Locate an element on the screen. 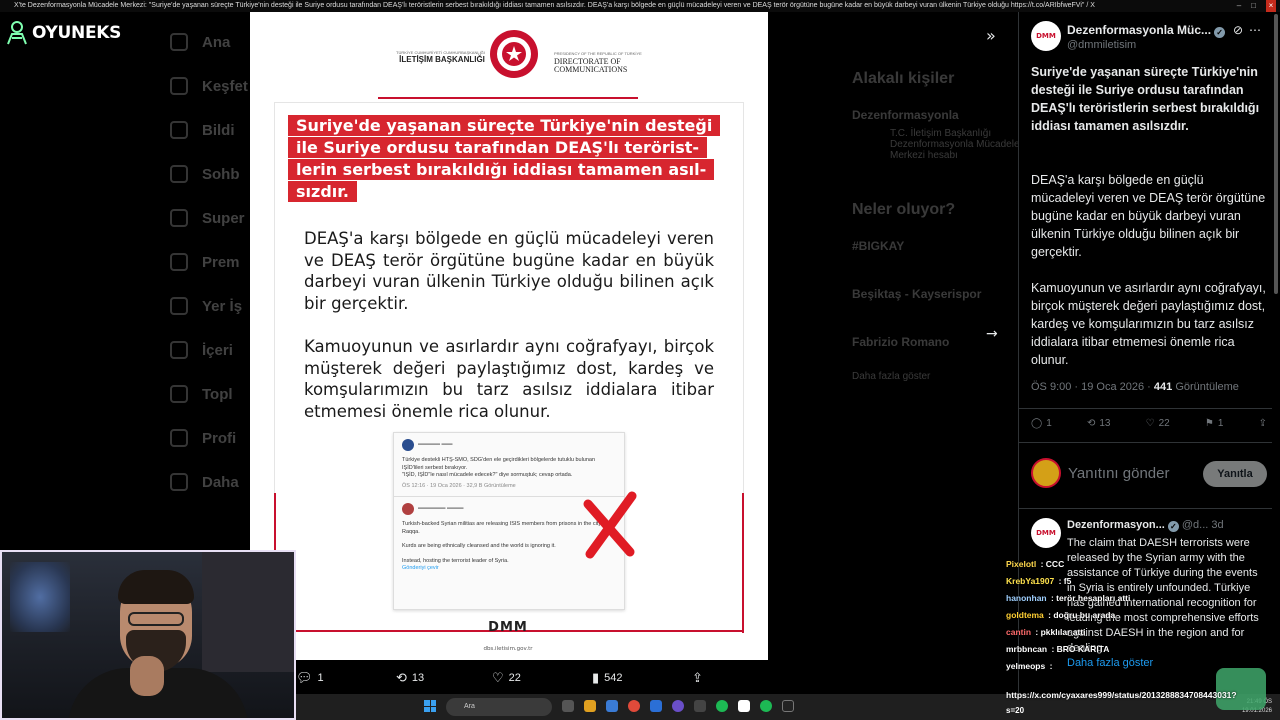 The width and height of the screenshot is (1280, 720). stream-logo: OYUNEKS is located at coordinates (63, 33).